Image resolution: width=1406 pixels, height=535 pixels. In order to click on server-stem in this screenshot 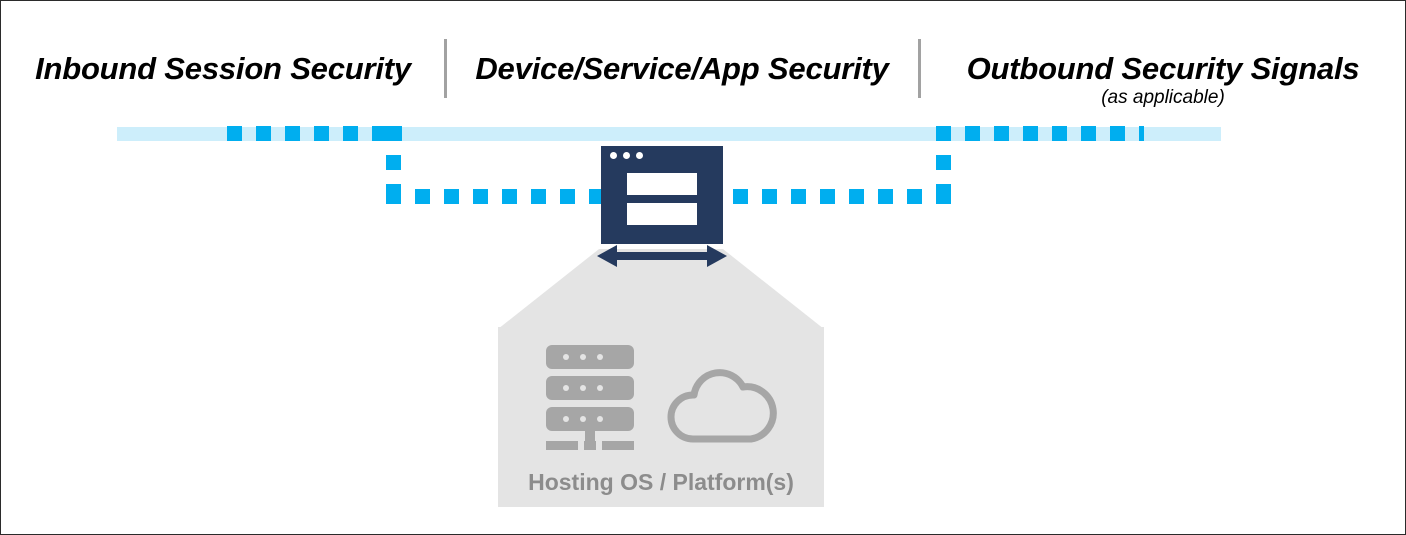, I will do `click(590, 436)`.